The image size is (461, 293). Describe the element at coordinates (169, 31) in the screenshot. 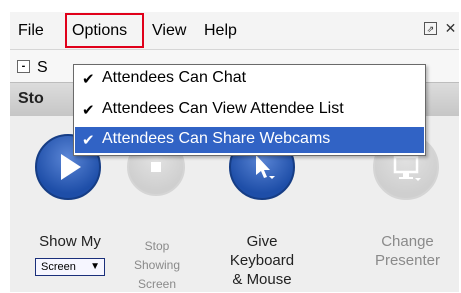

I see `menu-view: View` at that location.